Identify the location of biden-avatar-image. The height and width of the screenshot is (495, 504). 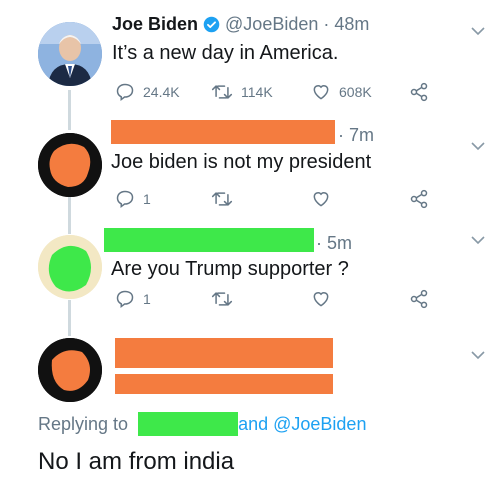
(70, 54).